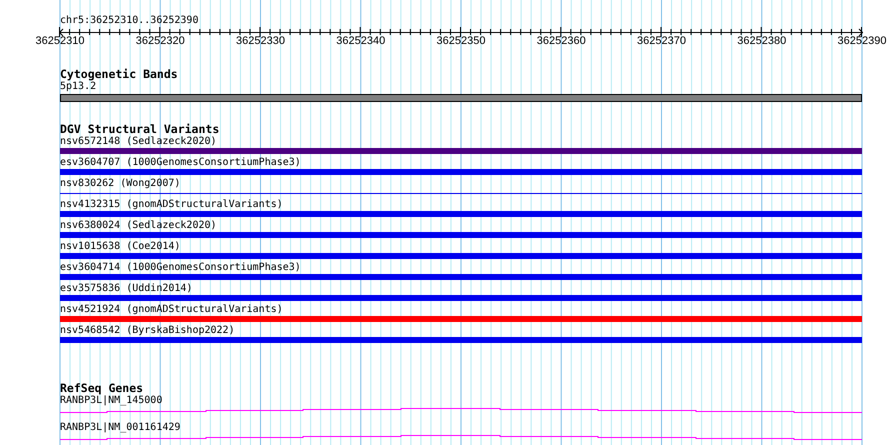 The image size is (890, 445). Describe the element at coordinates (120, 428) in the screenshot. I see `gene-label: RANBP3L|NM_001161429` at that location.